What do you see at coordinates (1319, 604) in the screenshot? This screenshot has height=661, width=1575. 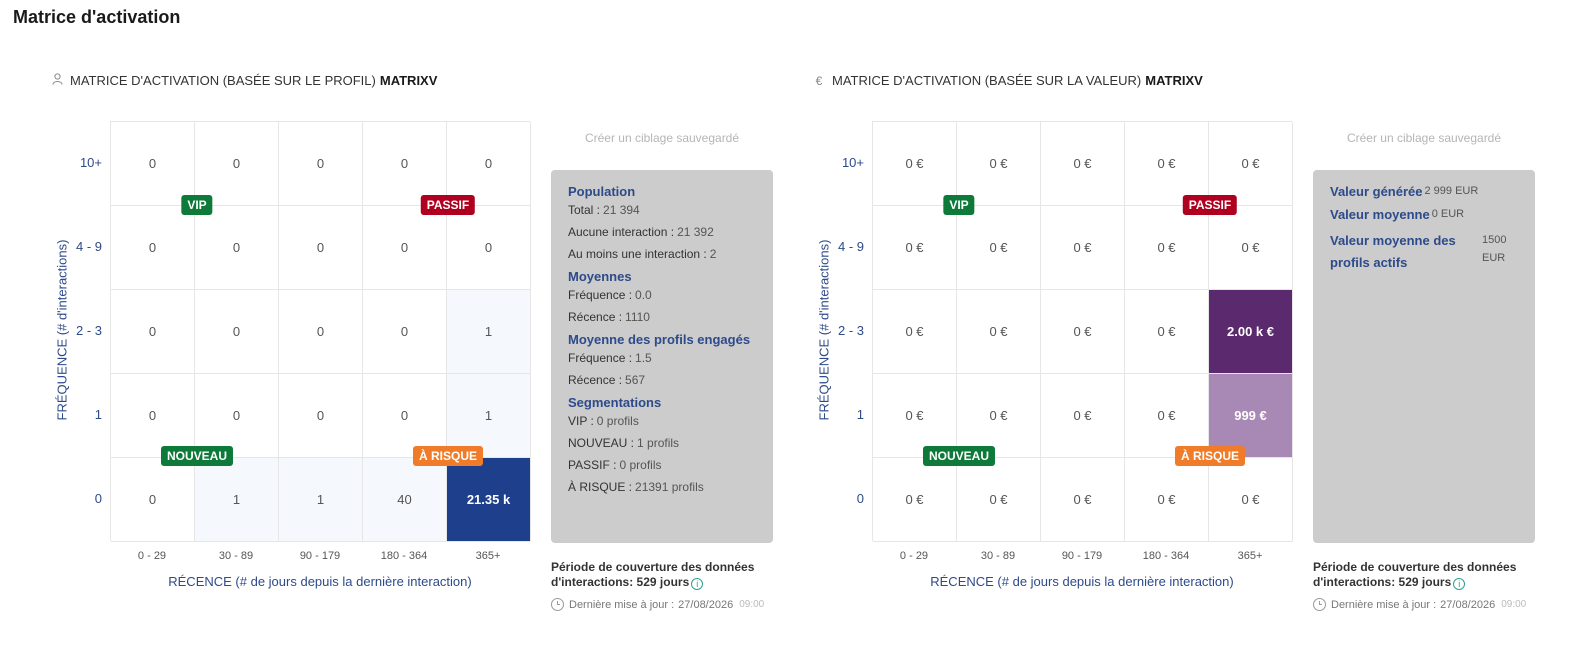 I see `clock-icon` at bounding box center [1319, 604].